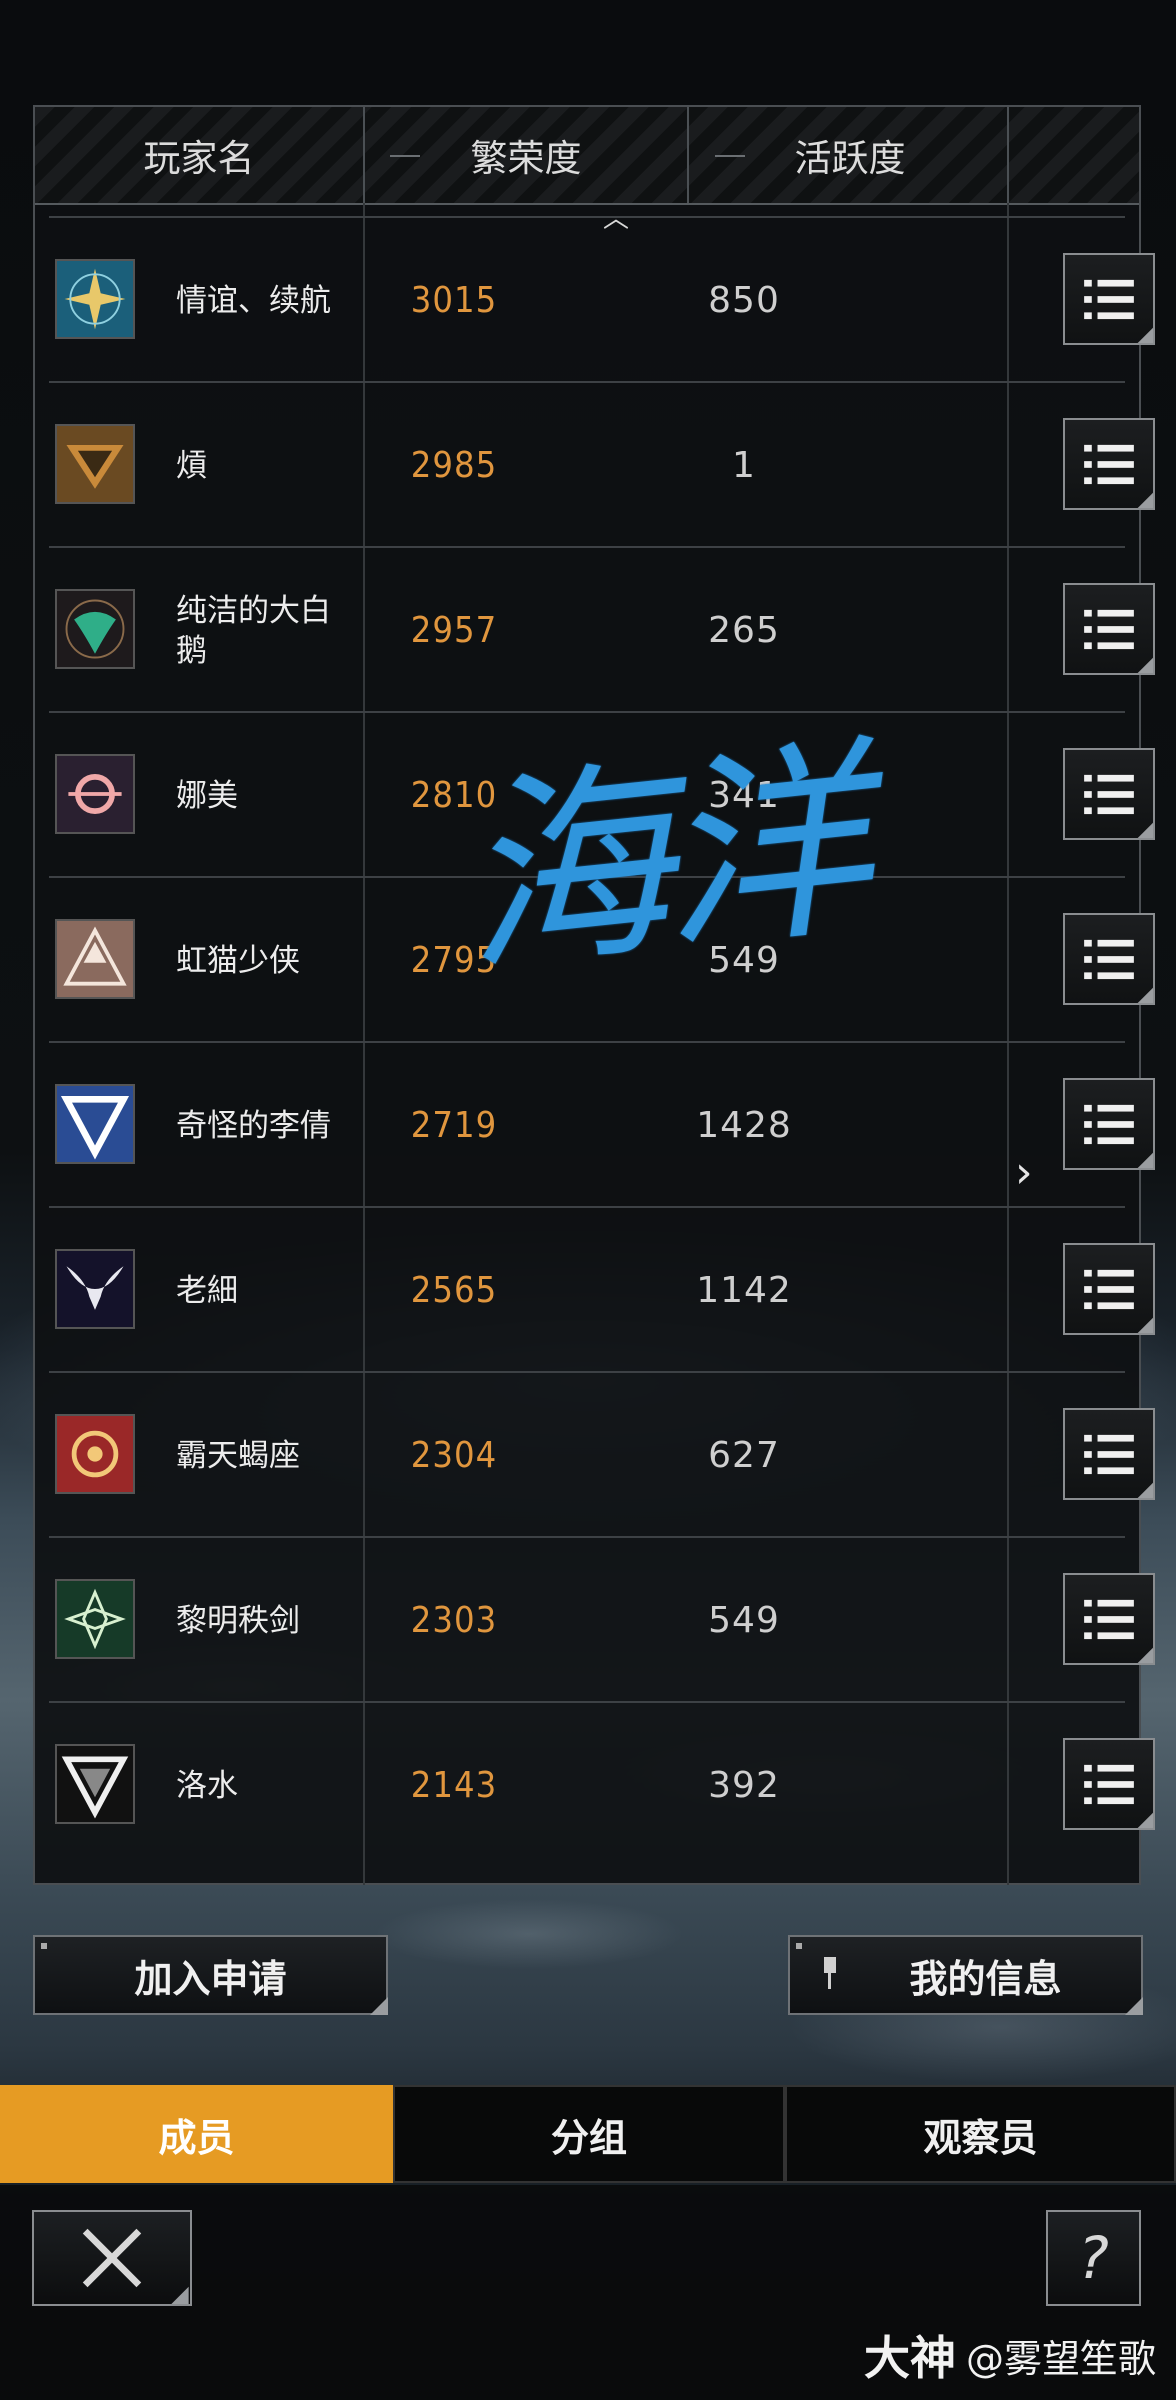 The width and height of the screenshot is (1176, 2400). What do you see at coordinates (829, 1981) in the screenshot?
I see `pin-stem-icon` at bounding box center [829, 1981].